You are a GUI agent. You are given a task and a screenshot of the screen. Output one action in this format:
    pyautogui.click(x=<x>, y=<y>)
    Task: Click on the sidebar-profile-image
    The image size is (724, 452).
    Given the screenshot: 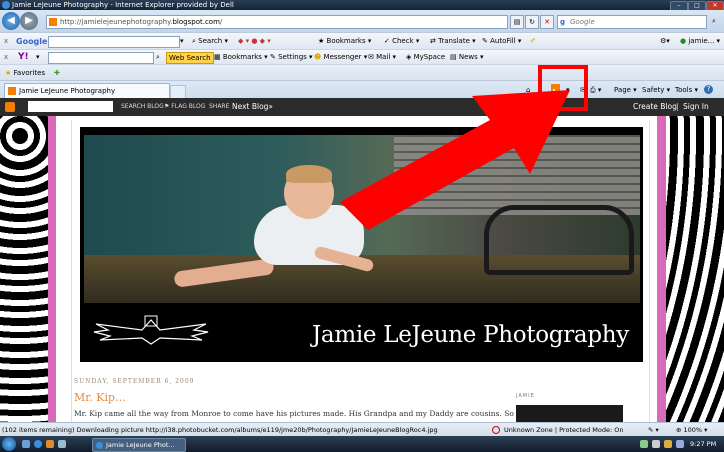 What is the action you would take?
    pyautogui.click(x=569, y=413)
    